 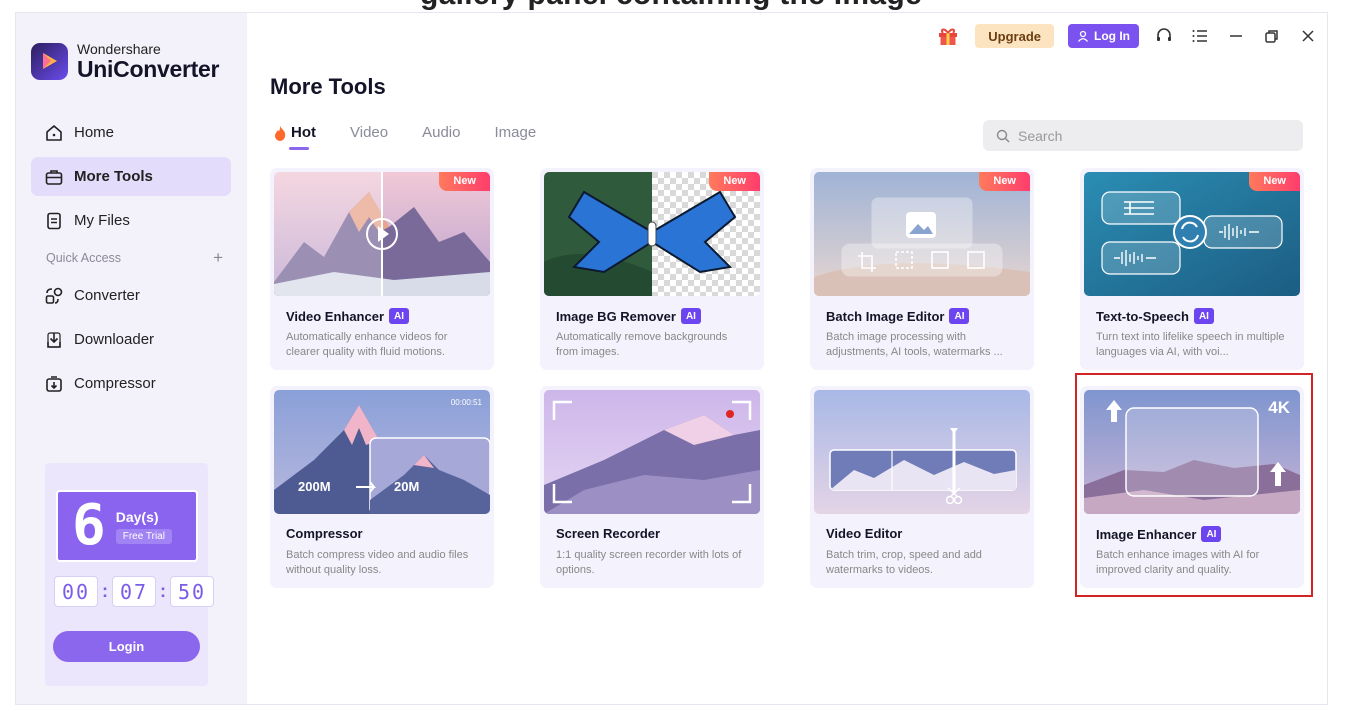 I want to click on search-icon, so click(x=1003, y=135).